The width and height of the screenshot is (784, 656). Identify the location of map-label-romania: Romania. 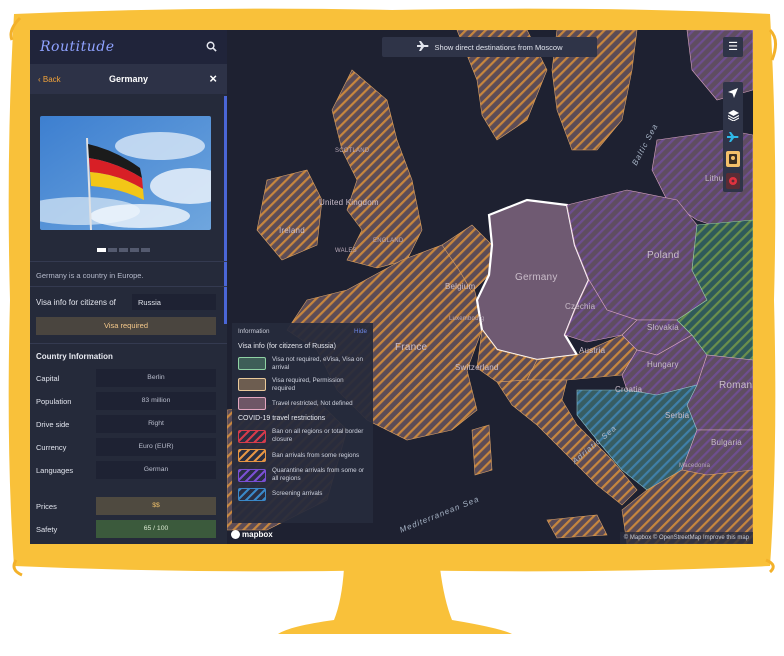
(736, 385).